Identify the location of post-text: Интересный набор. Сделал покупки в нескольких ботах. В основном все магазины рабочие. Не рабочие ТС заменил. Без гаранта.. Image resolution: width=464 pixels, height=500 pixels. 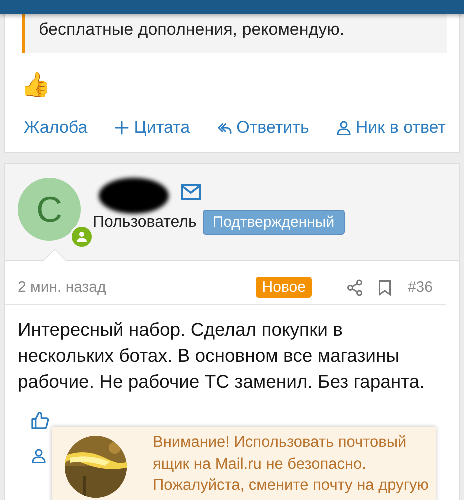
(221, 356).